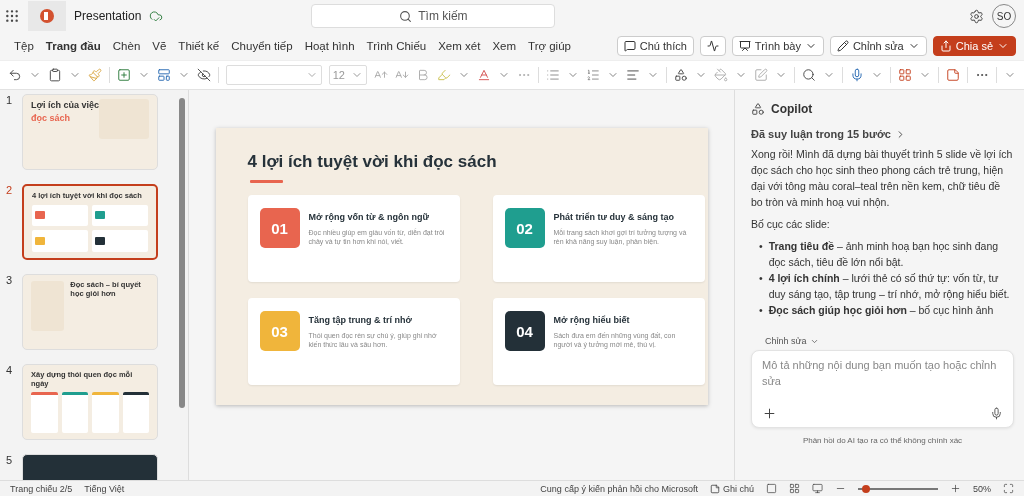 This screenshot has height=496, width=1024. Describe the element at coordinates (524, 228) in the screenshot. I see `number-tile: 02` at that location.